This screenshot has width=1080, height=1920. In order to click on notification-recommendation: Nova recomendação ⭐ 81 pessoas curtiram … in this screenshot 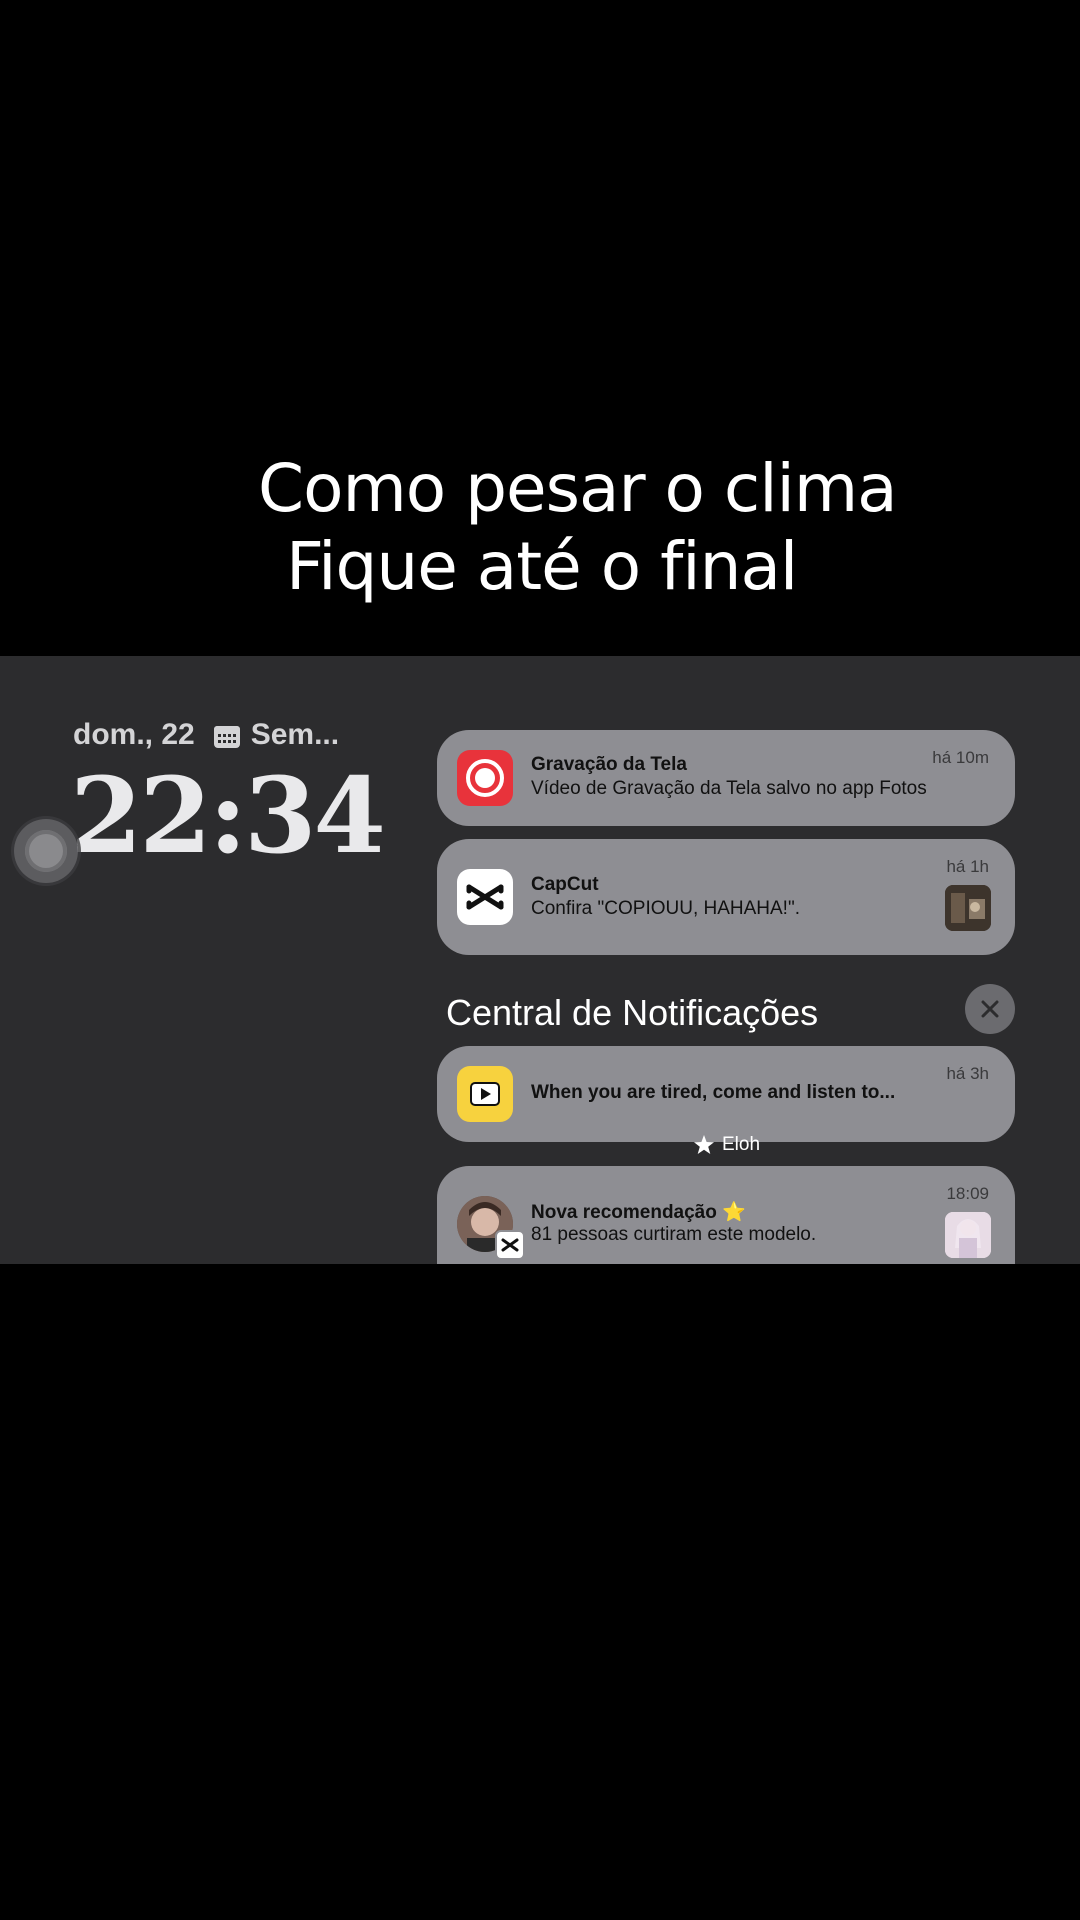, I will do `click(726, 1215)`.